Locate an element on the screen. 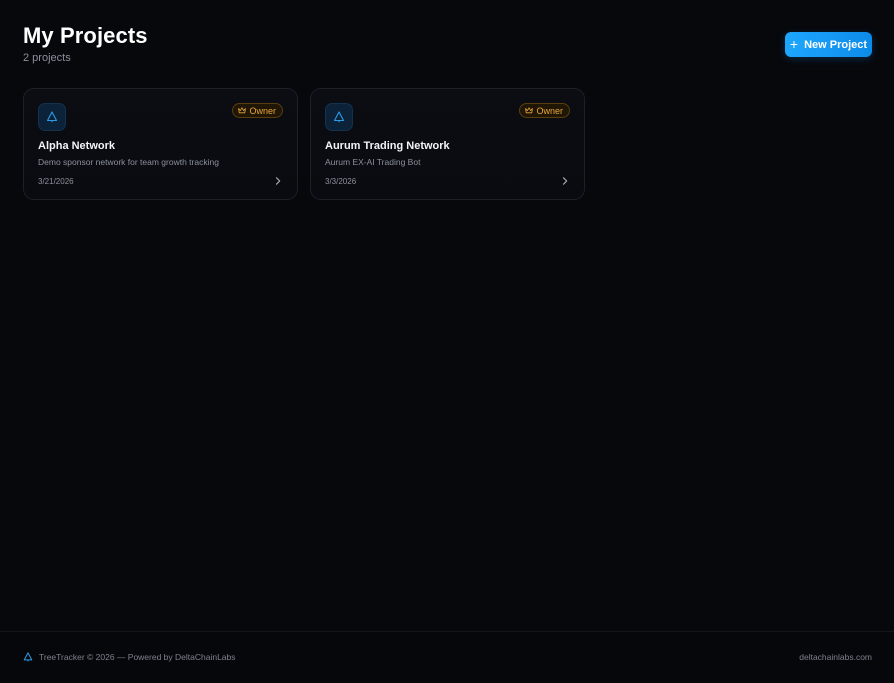 Image resolution: width=894 pixels, height=683 pixels. project-name: Alpha Network is located at coordinates (77, 146).